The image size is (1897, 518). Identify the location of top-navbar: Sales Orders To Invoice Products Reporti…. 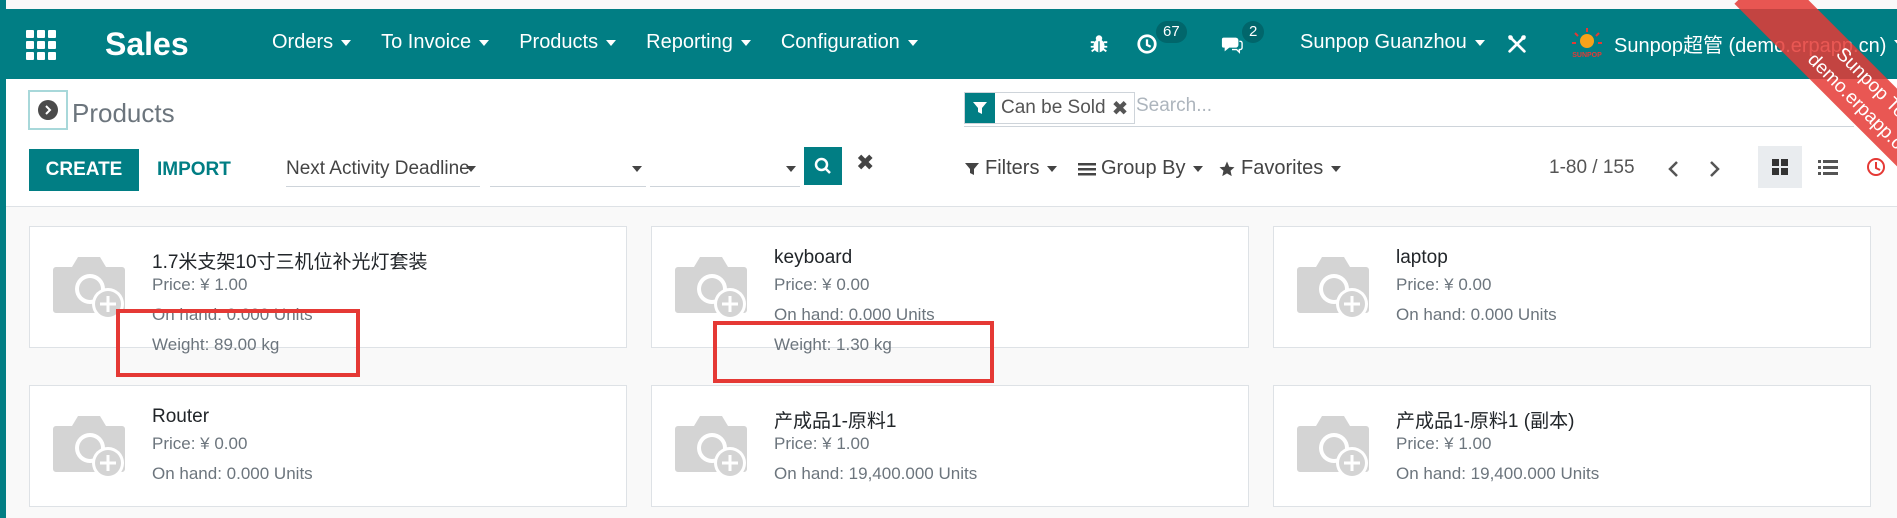
(948, 44).